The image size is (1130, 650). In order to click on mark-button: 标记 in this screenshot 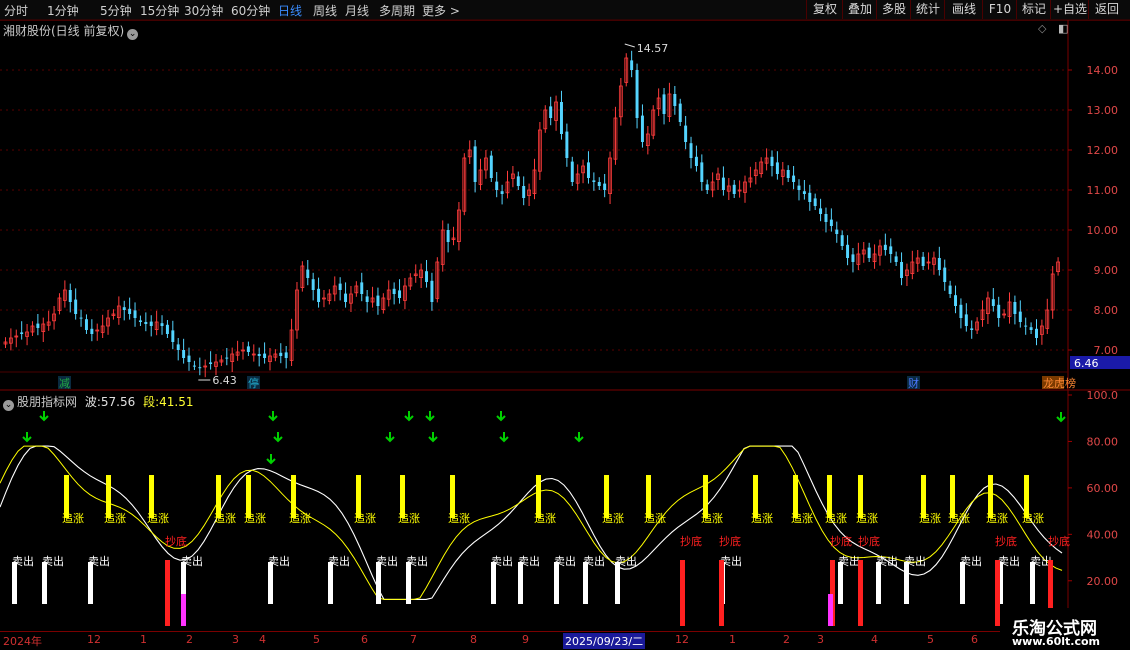, I will do `click(1033, 9)`.